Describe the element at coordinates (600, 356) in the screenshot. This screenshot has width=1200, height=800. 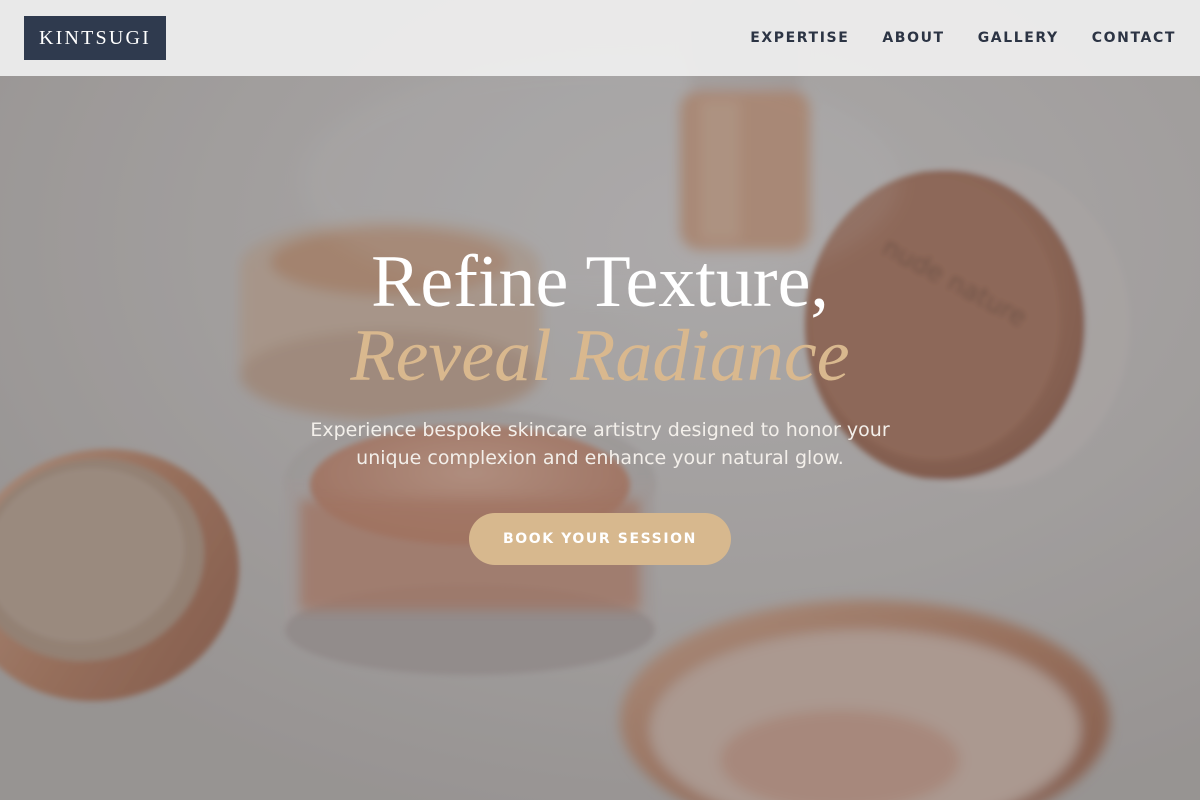
I see `hero-headline-line2: Reveal Radiance` at that location.